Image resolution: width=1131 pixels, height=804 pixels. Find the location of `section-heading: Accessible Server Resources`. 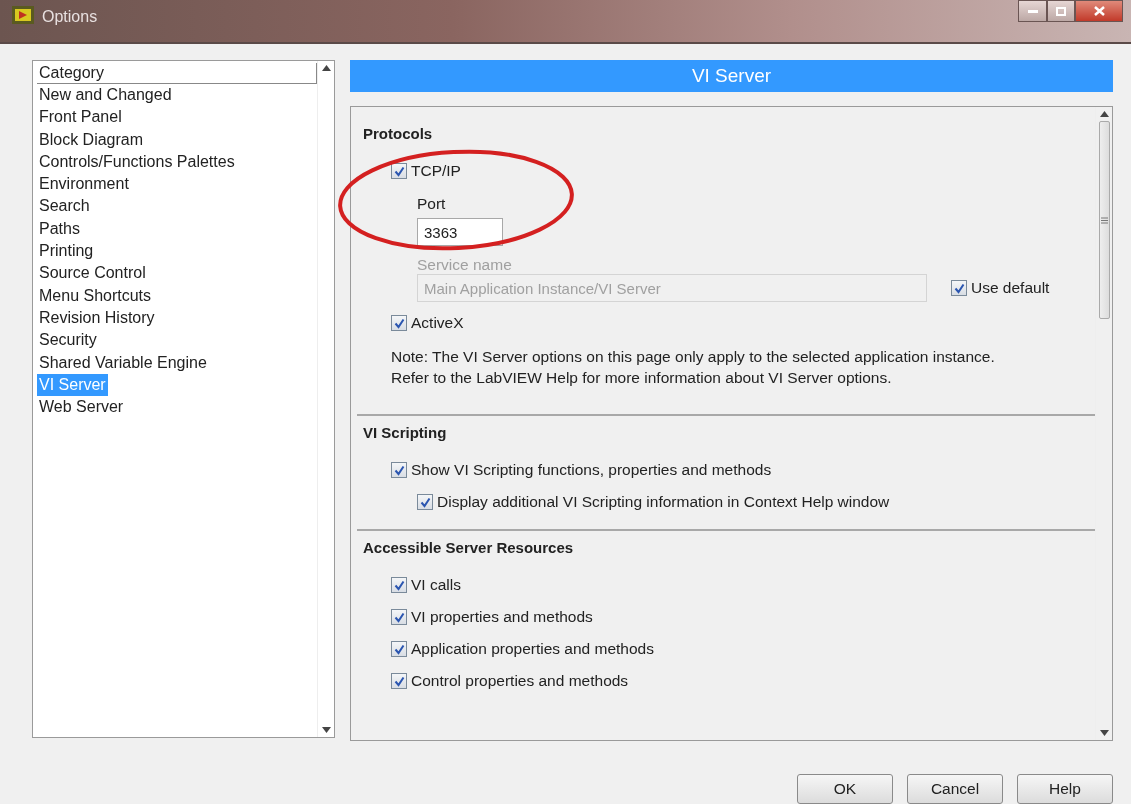

section-heading: Accessible Server Resources is located at coordinates (468, 547).